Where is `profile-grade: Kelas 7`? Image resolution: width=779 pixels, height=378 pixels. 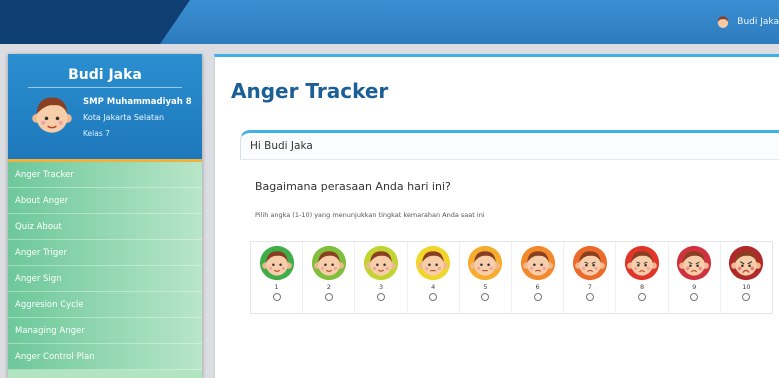 profile-grade: Kelas 7 is located at coordinates (96, 133).